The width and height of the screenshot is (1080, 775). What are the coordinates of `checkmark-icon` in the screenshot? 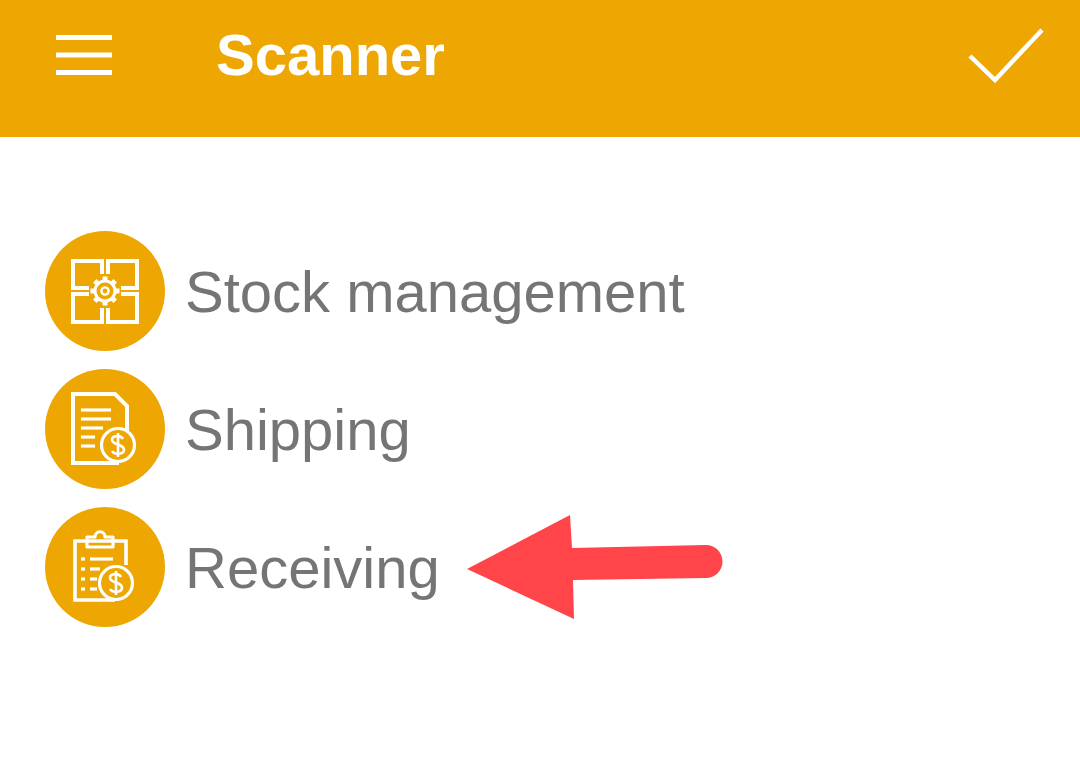 It's located at (1006, 54).